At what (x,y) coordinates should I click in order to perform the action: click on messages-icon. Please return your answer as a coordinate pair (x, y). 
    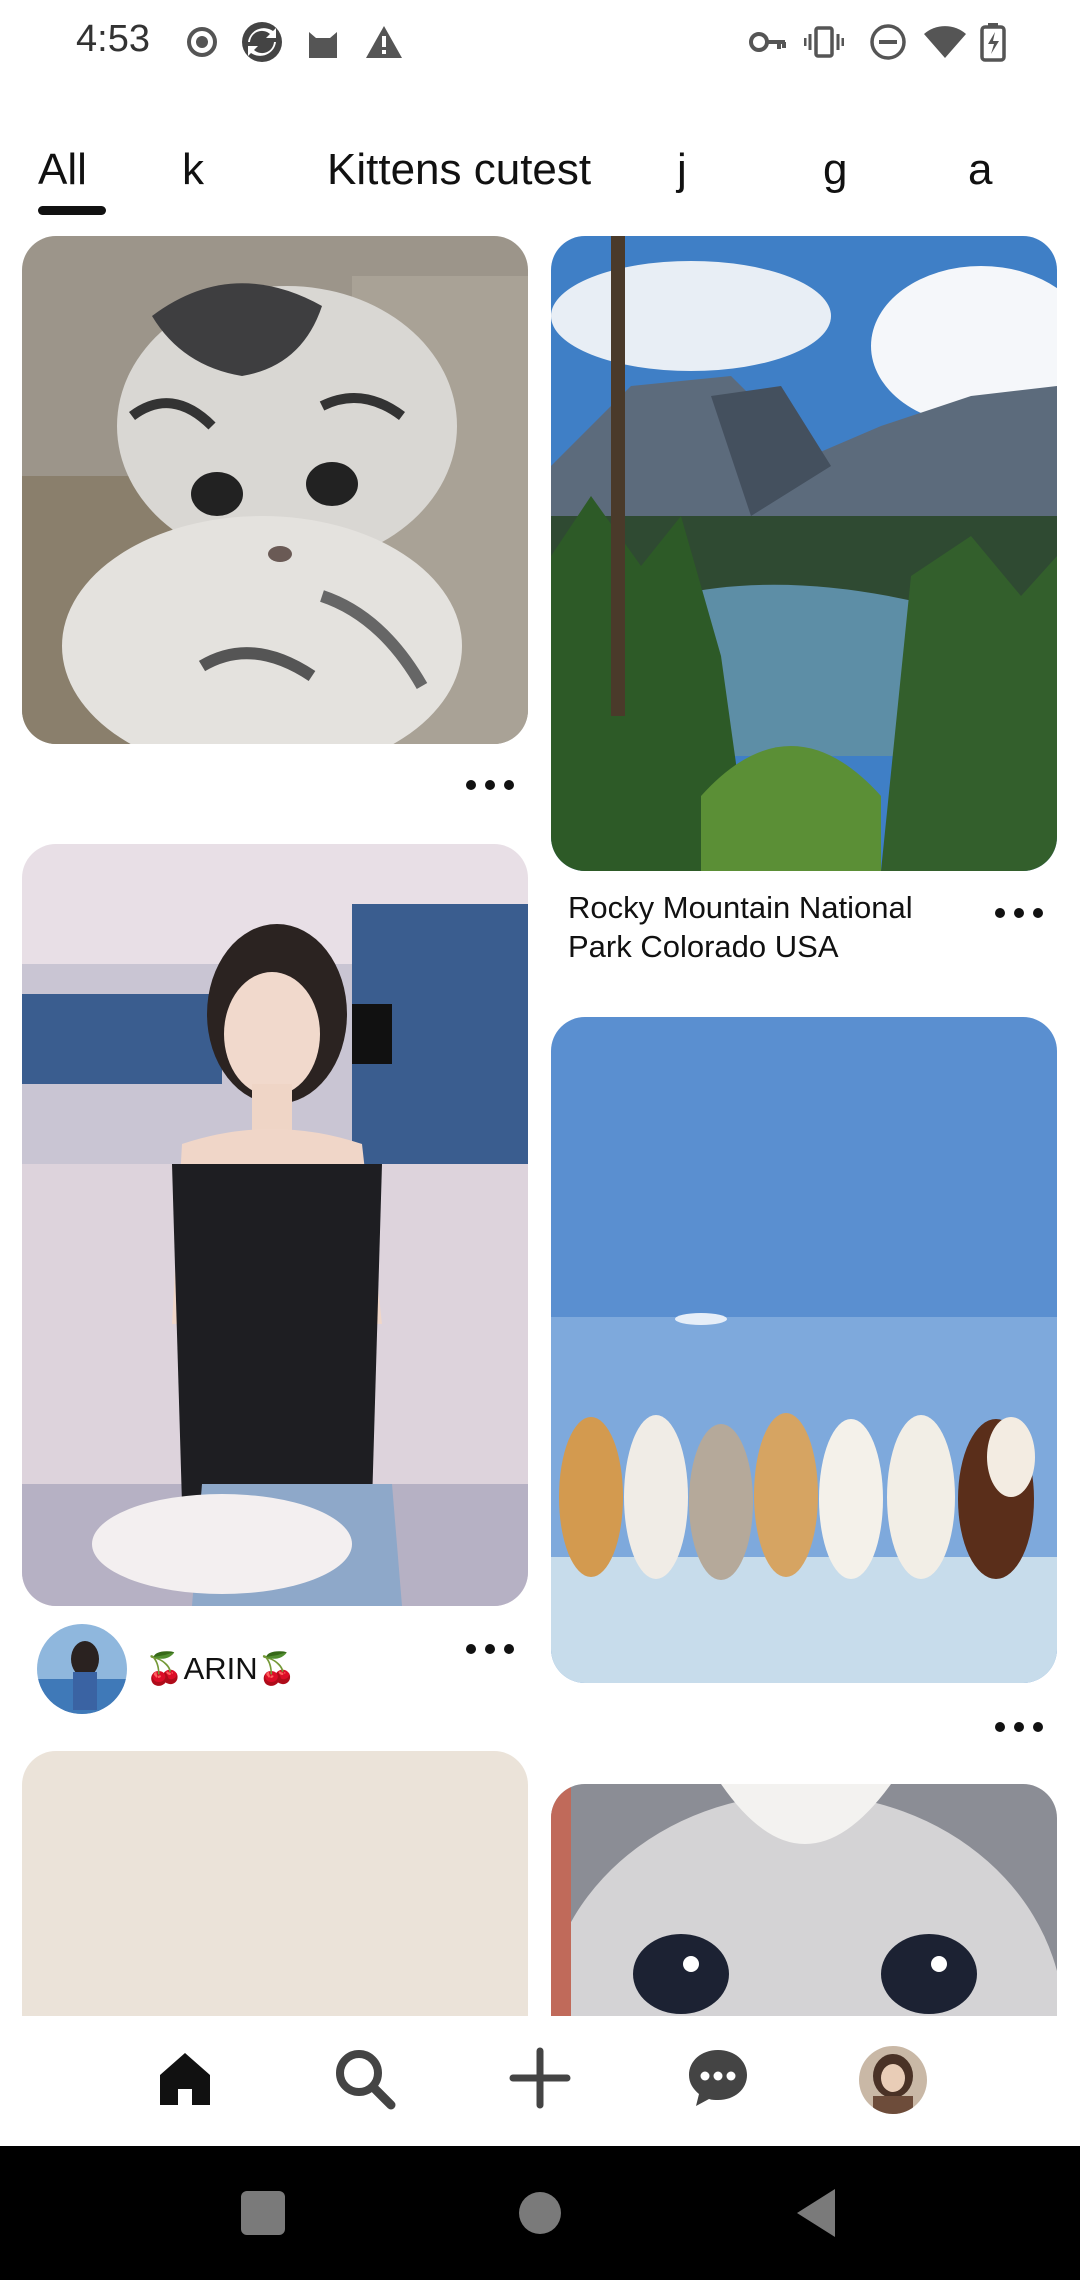
    Looking at the image, I should click on (718, 2078).